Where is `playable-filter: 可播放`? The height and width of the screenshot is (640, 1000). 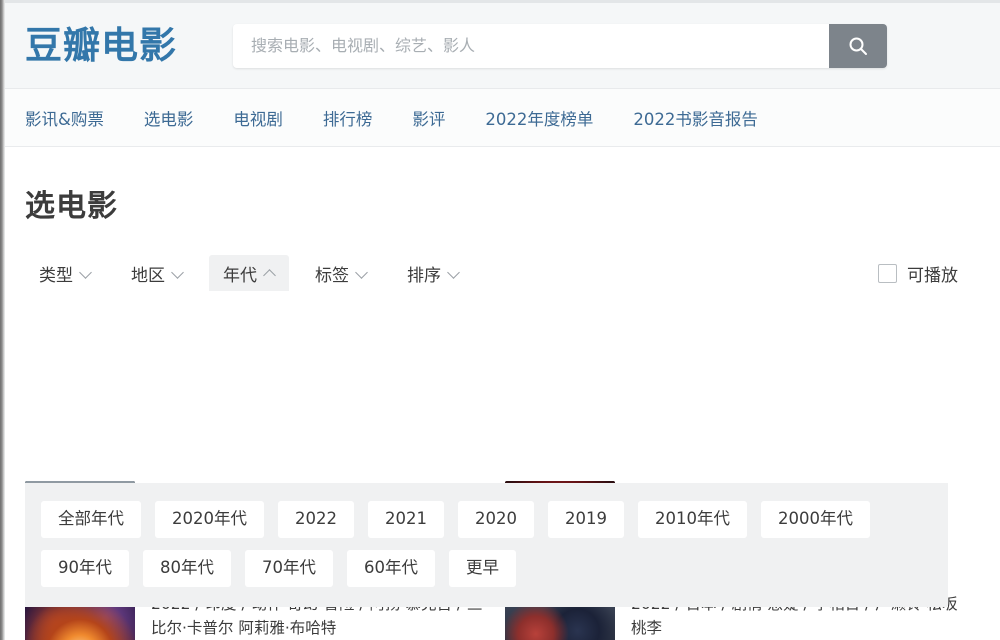
playable-filter: 可播放 is located at coordinates (929, 273).